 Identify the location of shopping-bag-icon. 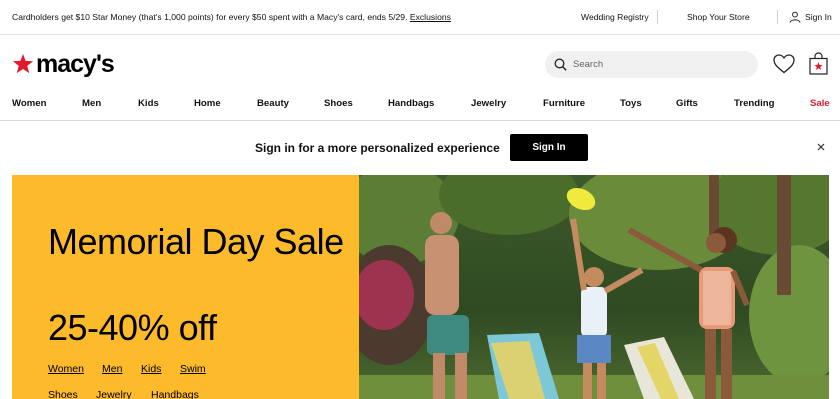
(818, 63).